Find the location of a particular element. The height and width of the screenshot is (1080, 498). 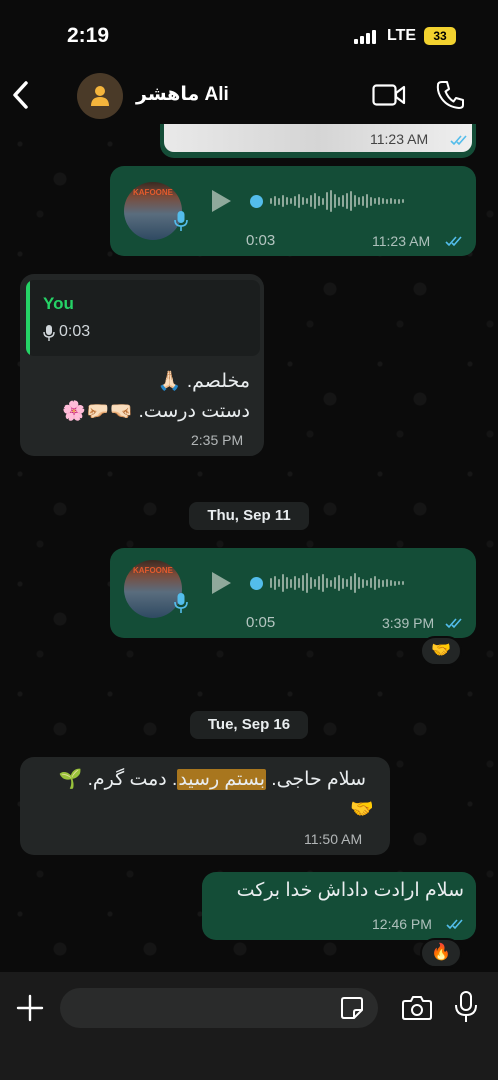

message-time: 3:39 PM is located at coordinates (408, 623).